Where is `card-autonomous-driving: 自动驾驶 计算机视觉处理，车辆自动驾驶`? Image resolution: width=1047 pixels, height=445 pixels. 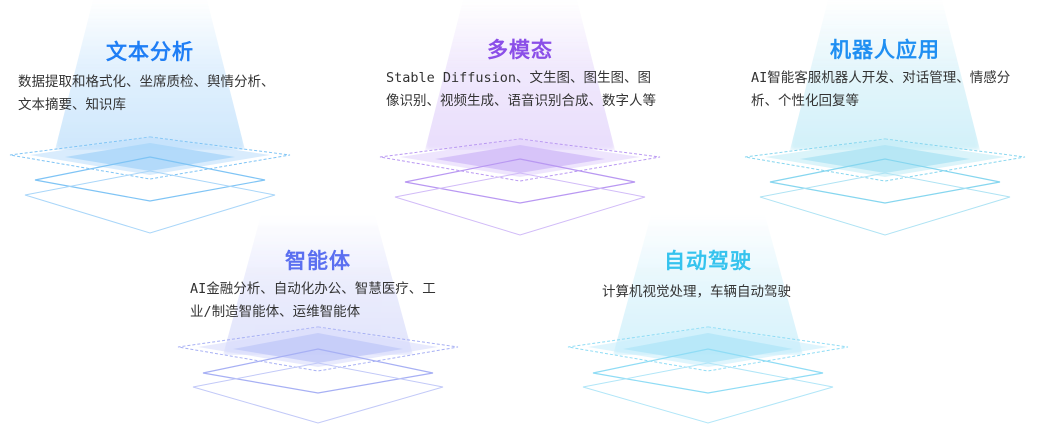
card-autonomous-driving: 自动驾驶 计算机视觉处理，车辆自动驾驶 is located at coordinates (708, 330).